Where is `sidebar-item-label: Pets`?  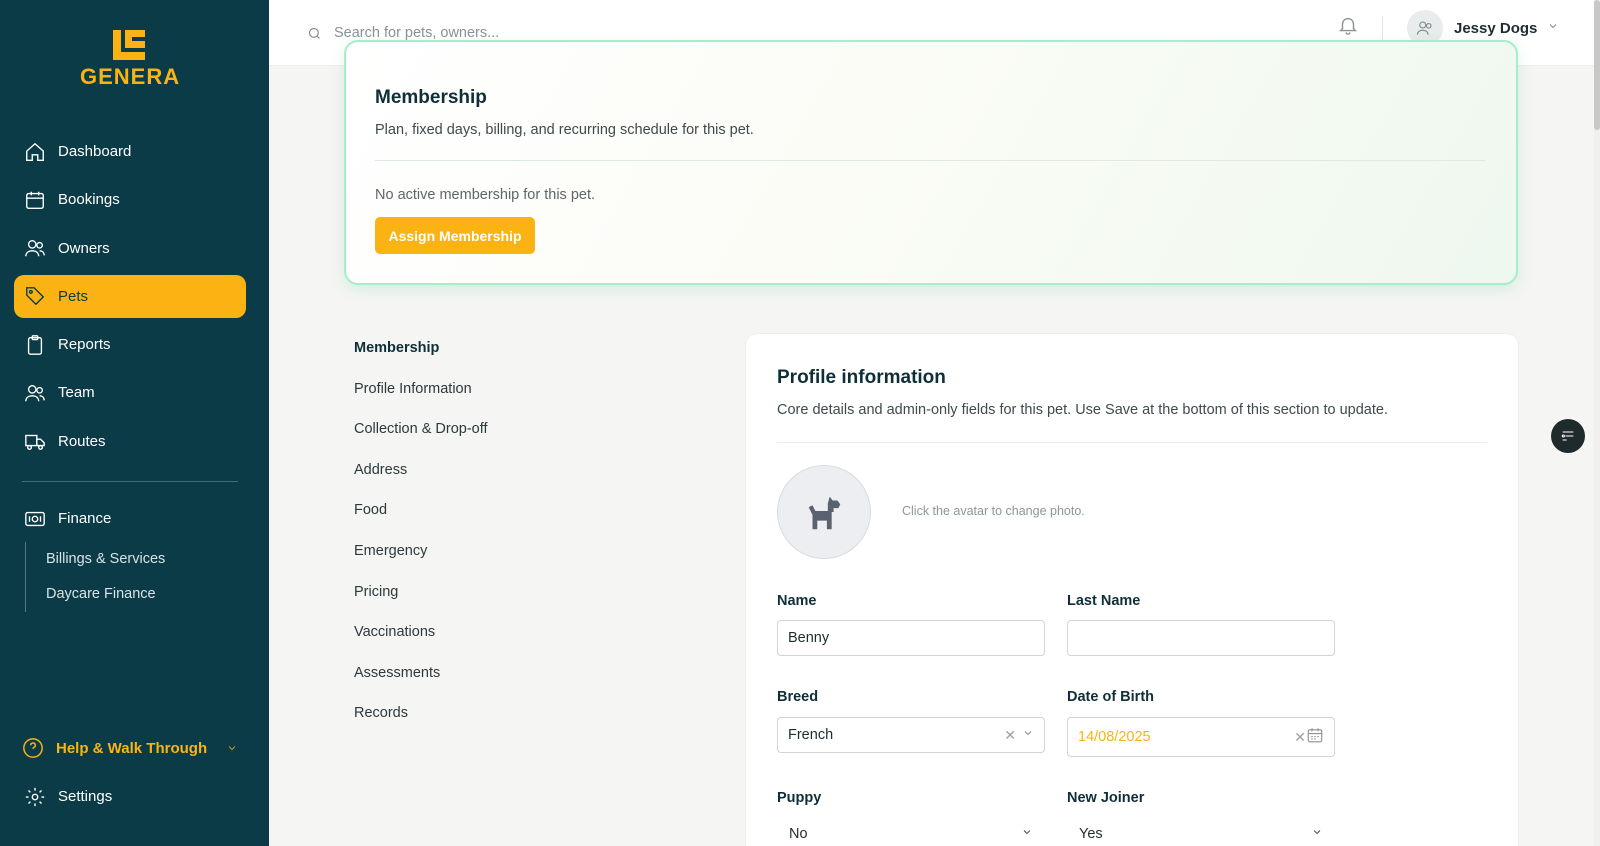
sidebar-item-label: Pets is located at coordinates (73, 296).